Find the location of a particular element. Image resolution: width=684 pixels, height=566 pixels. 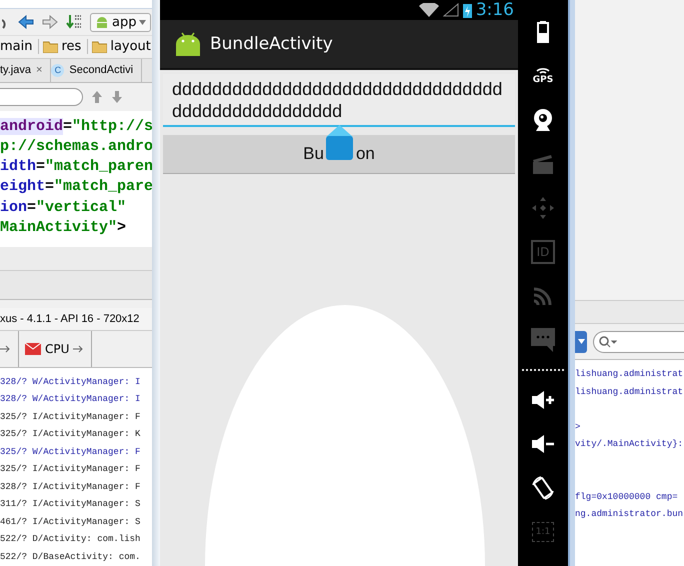

status-time: 3:16 is located at coordinates (495, 10).